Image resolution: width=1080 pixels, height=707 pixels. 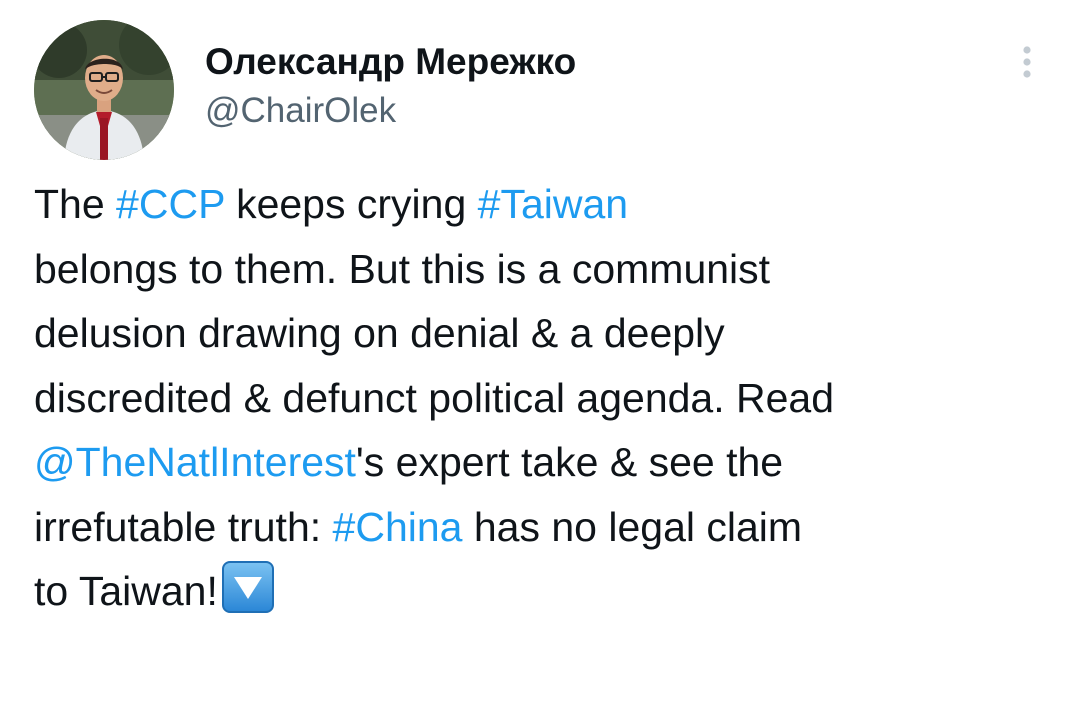 I want to click on hashtag-link: #China, so click(x=398, y=527).